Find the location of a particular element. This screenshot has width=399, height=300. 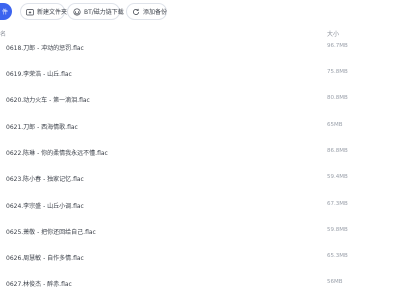

file-size: 75.8MB is located at coordinates (337, 72).